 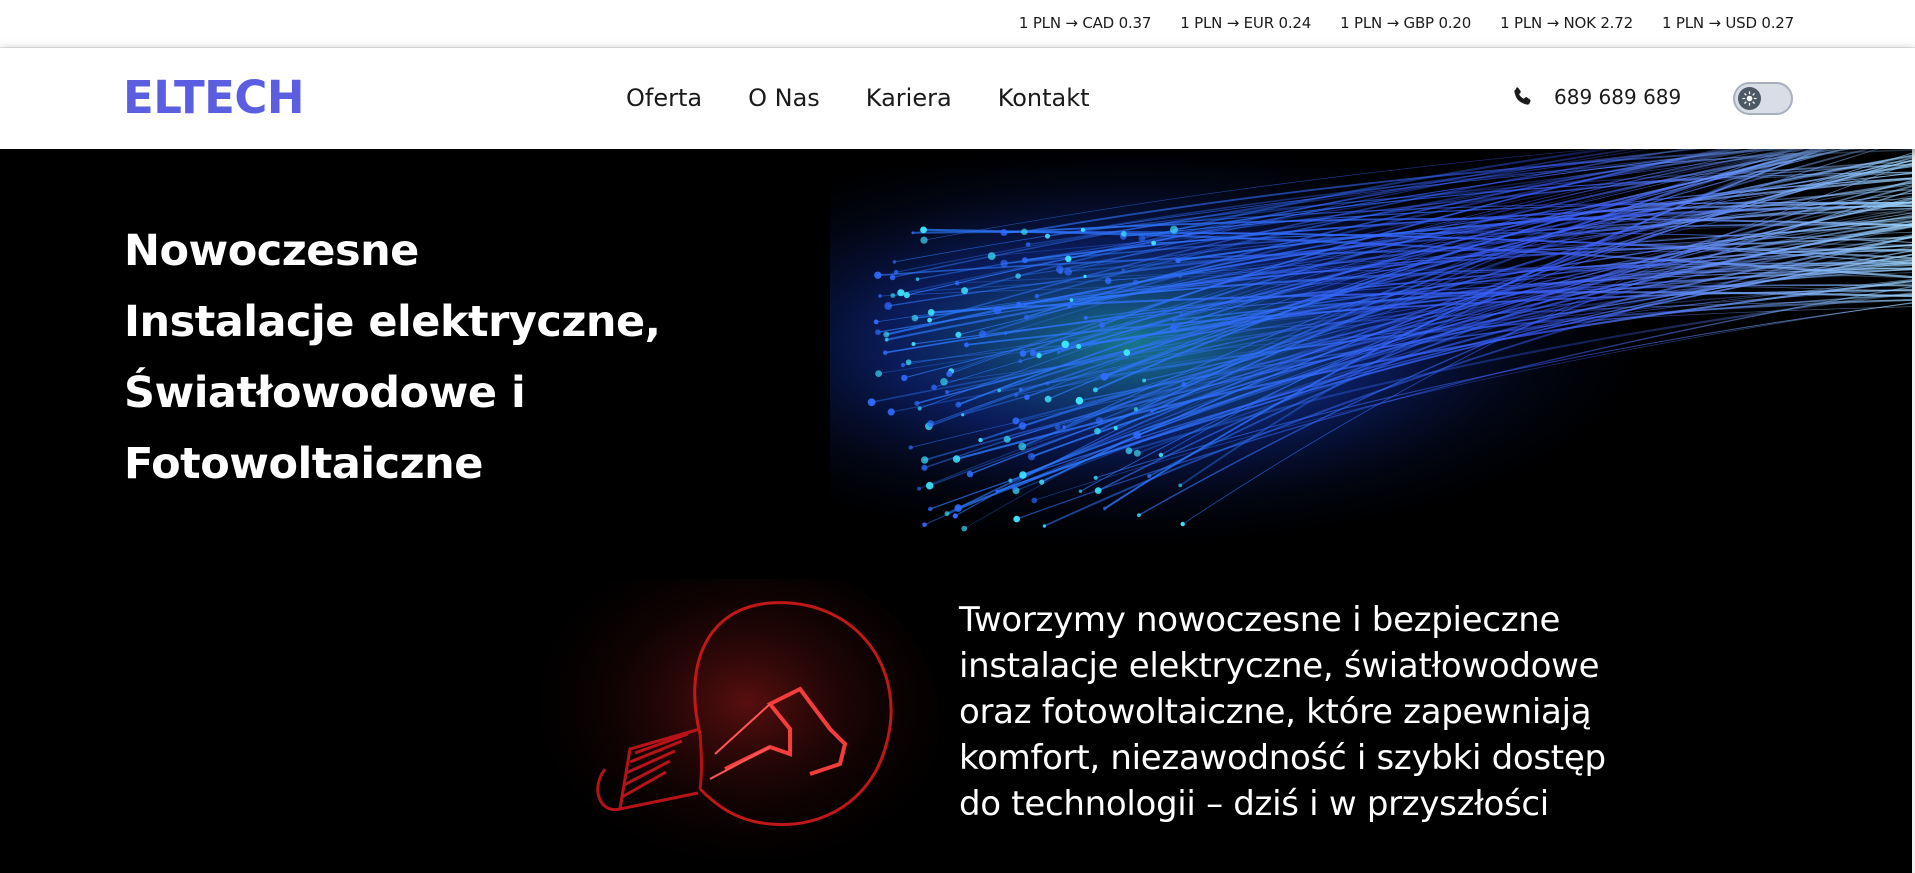 What do you see at coordinates (664, 98) in the screenshot?
I see `nav-item-oferta: Oferta` at bounding box center [664, 98].